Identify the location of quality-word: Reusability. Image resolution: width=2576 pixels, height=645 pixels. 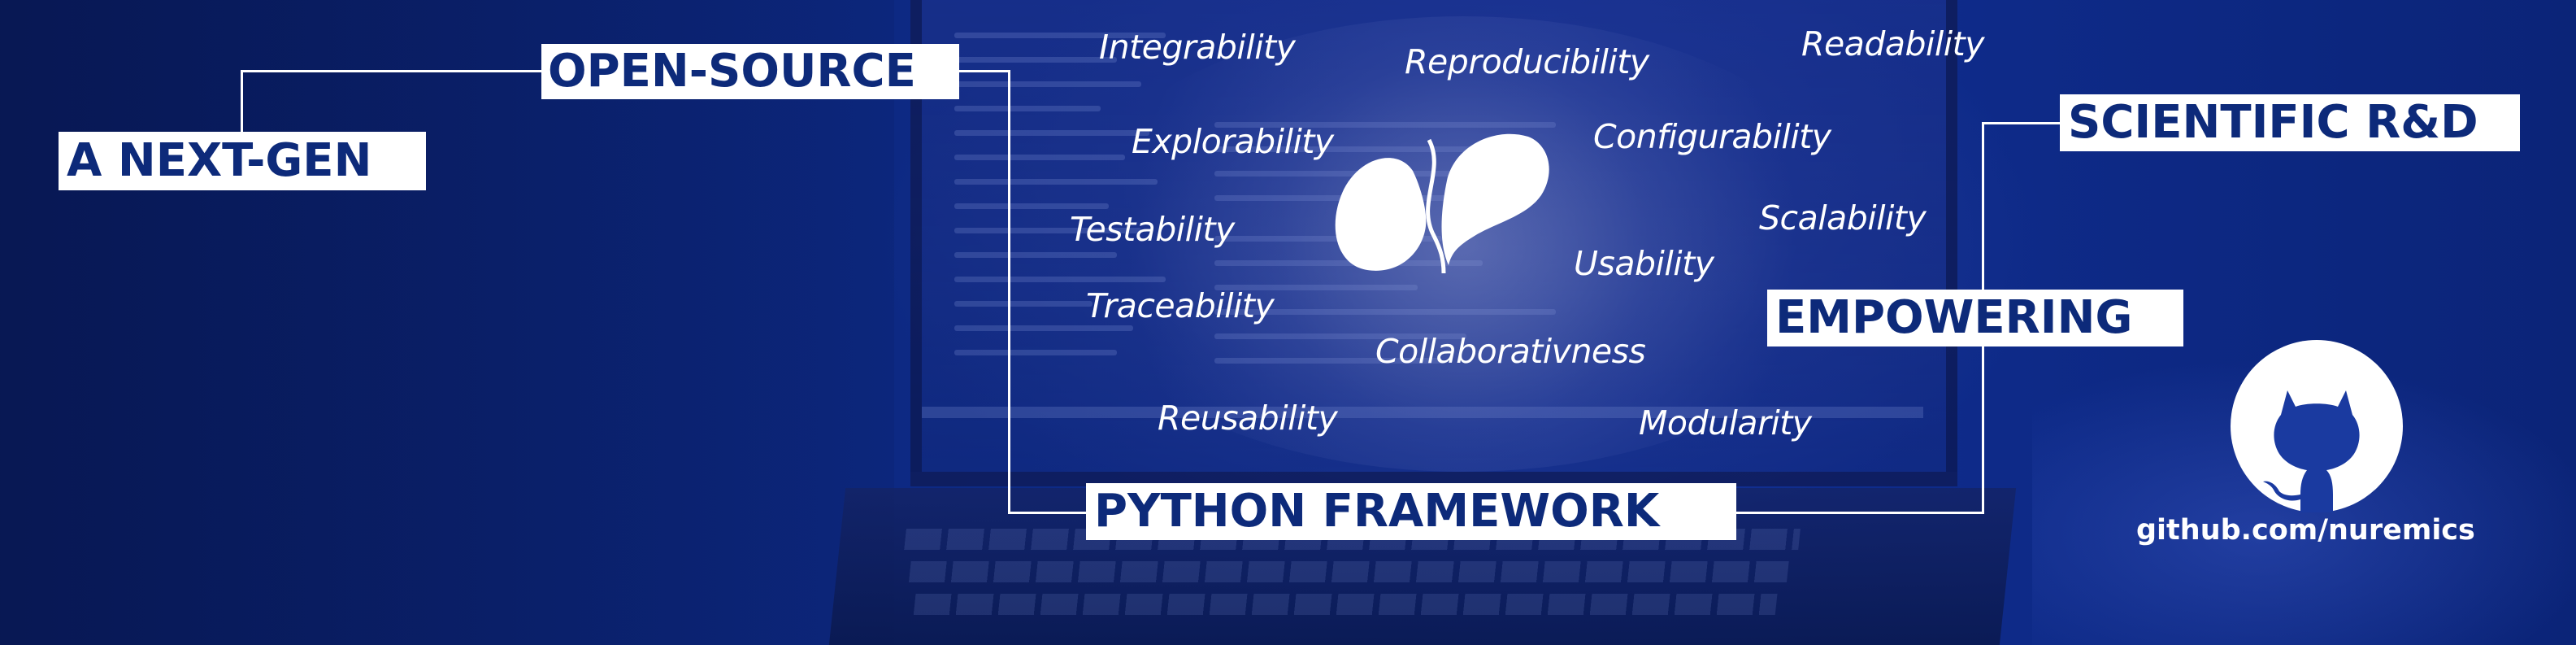
(1248, 418).